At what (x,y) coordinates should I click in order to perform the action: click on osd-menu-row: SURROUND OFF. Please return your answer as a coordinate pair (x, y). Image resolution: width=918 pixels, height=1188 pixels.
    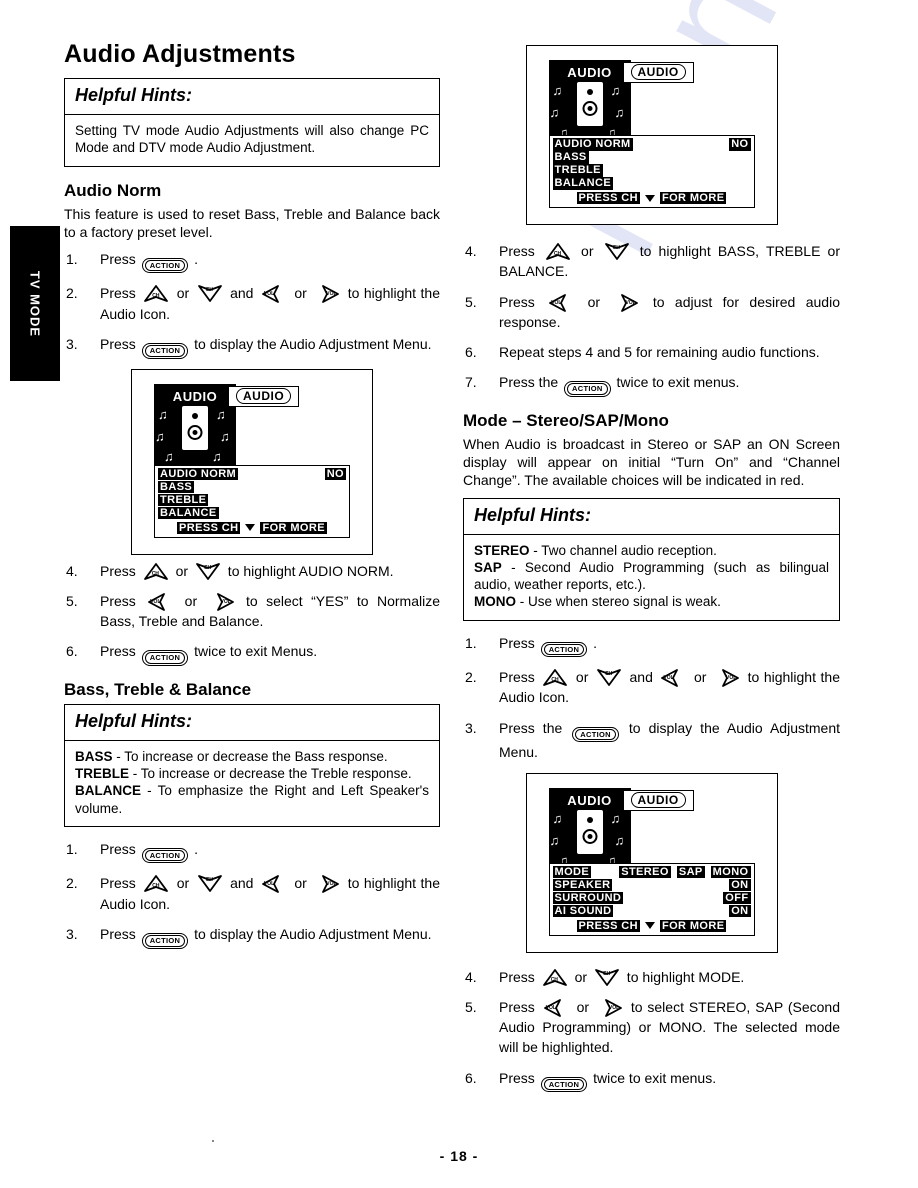
    Looking at the image, I should click on (651, 898).